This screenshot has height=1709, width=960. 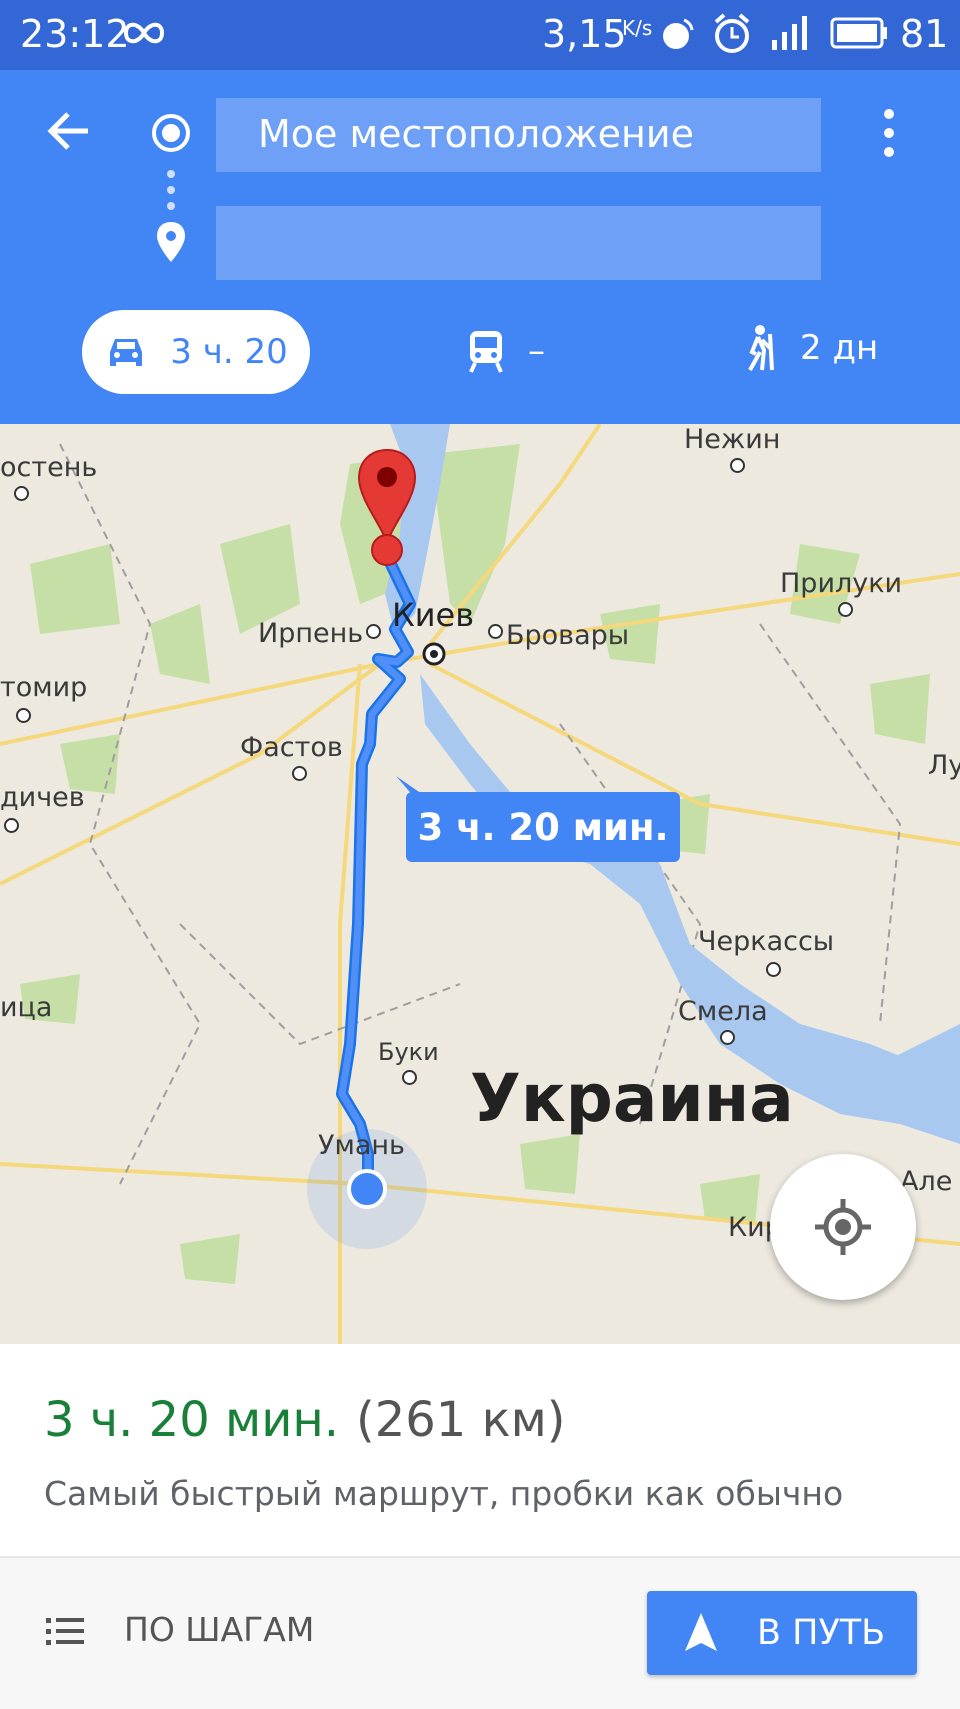 I want to click on signal-icon, so click(x=789, y=33).